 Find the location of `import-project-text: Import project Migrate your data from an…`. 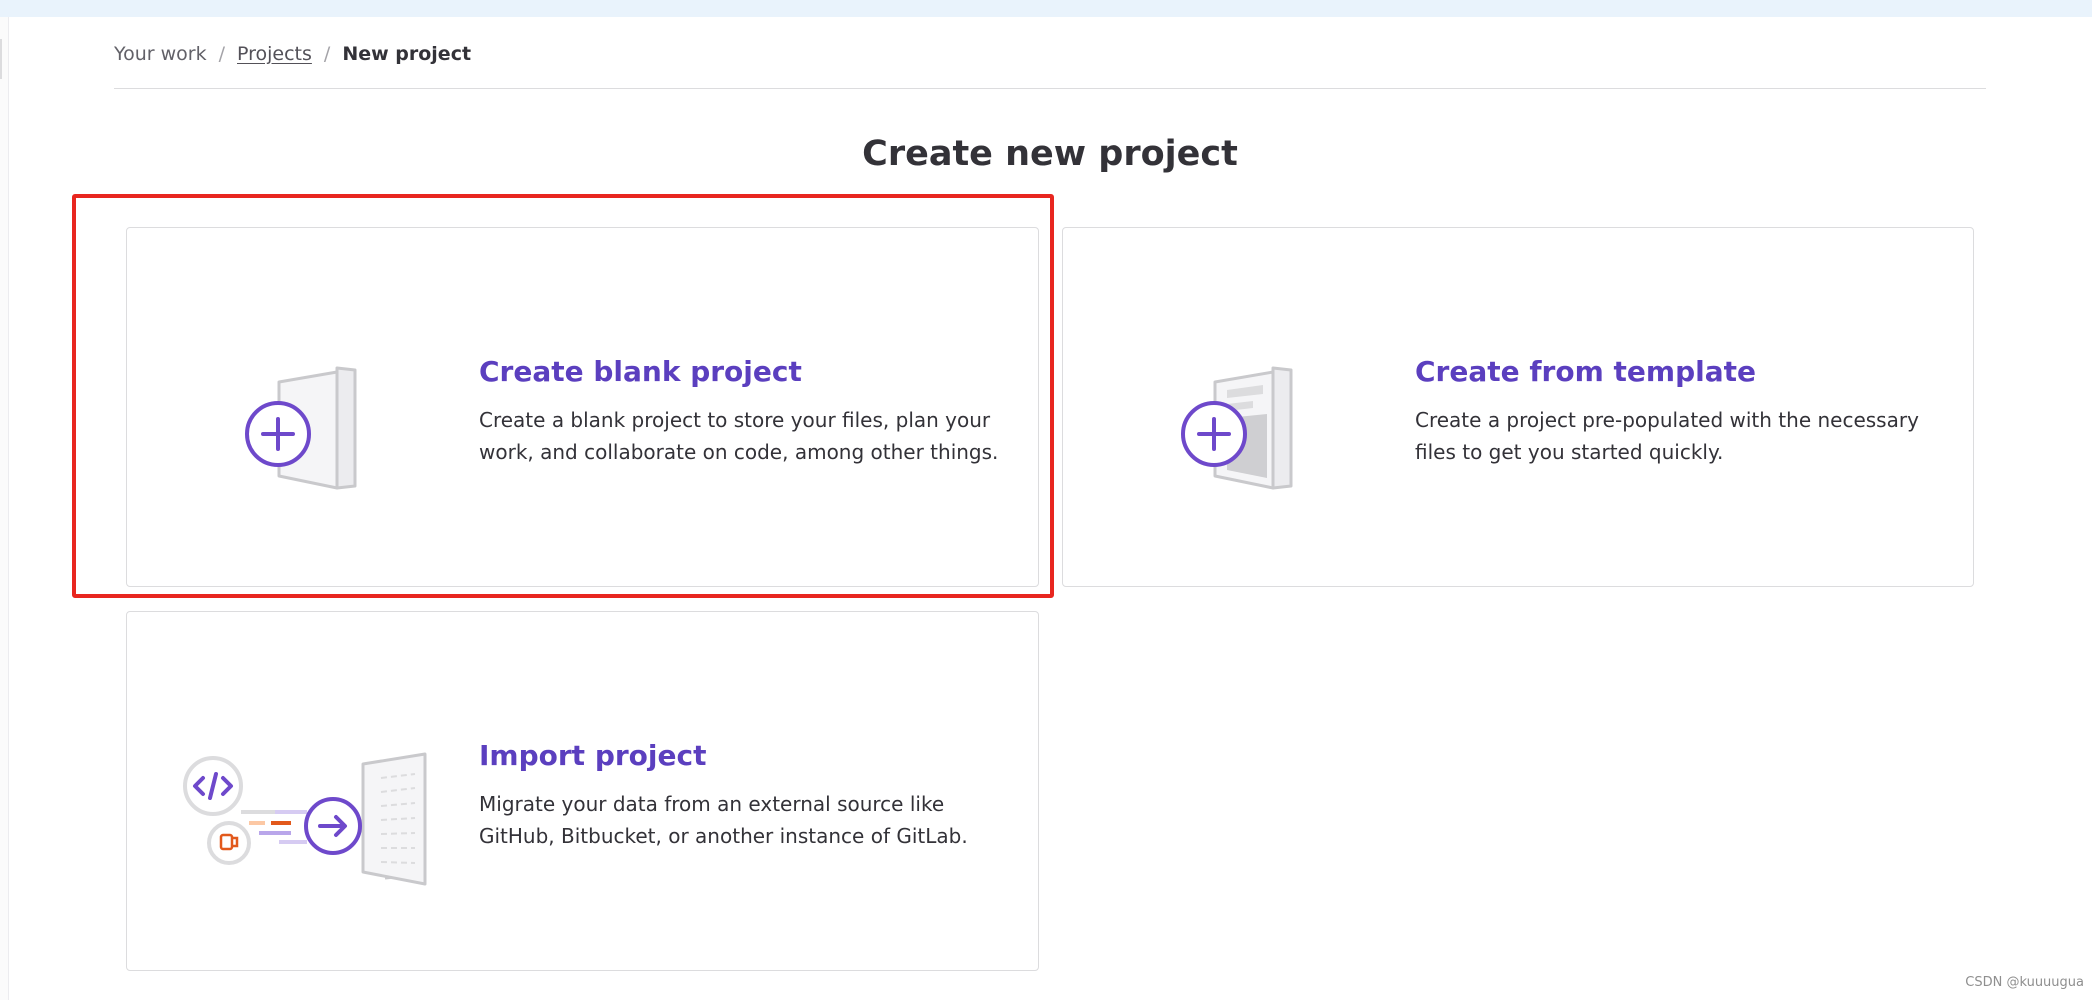

import-project-text: Import project Migrate your data from an… is located at coordinates (749, 795).